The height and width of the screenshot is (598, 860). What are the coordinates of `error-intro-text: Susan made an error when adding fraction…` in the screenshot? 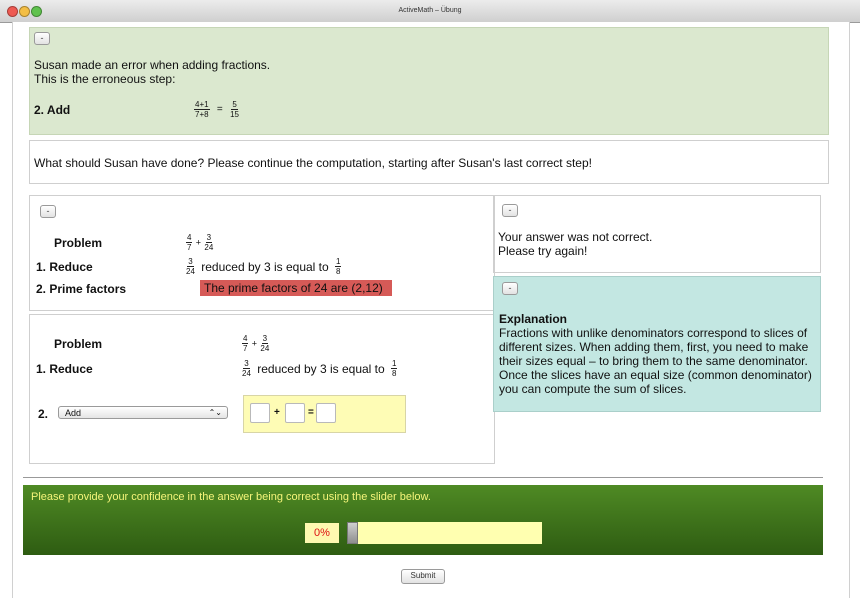 It's located at (152, 65).